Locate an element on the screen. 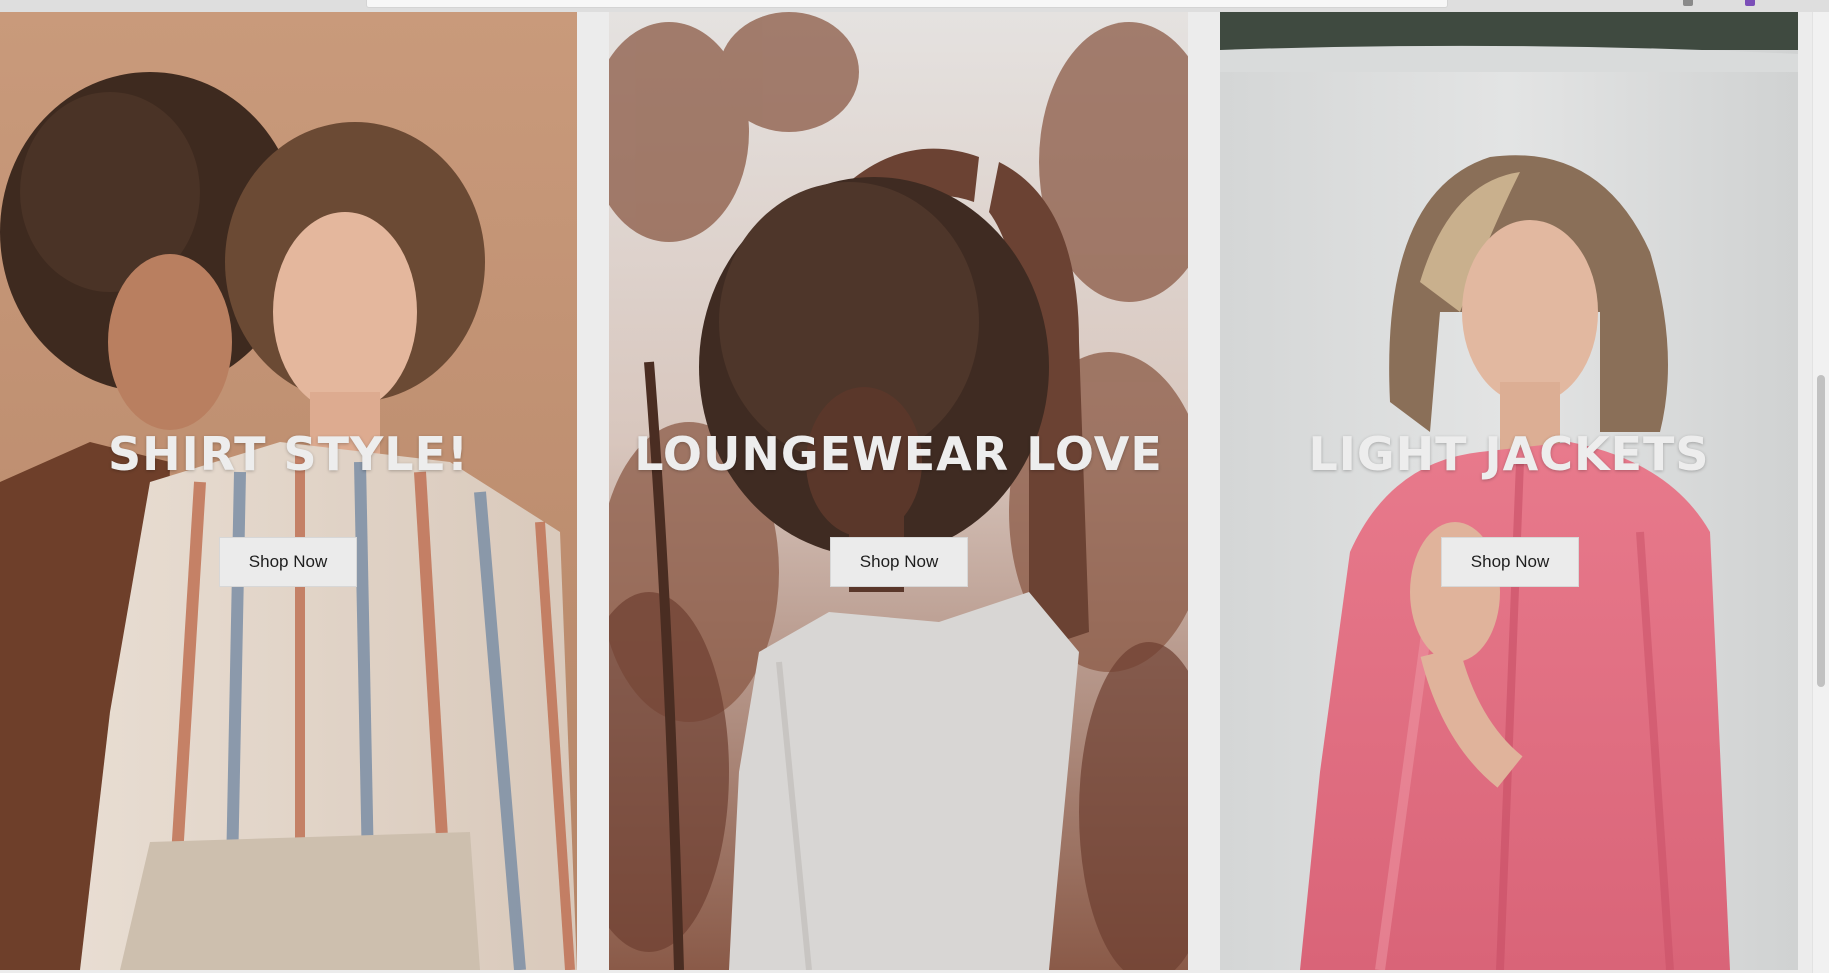 The width and height of the screenshot is (1829, 973). category-title: LOUNGEWEAR LOVE is located at coordinates (898, 454).